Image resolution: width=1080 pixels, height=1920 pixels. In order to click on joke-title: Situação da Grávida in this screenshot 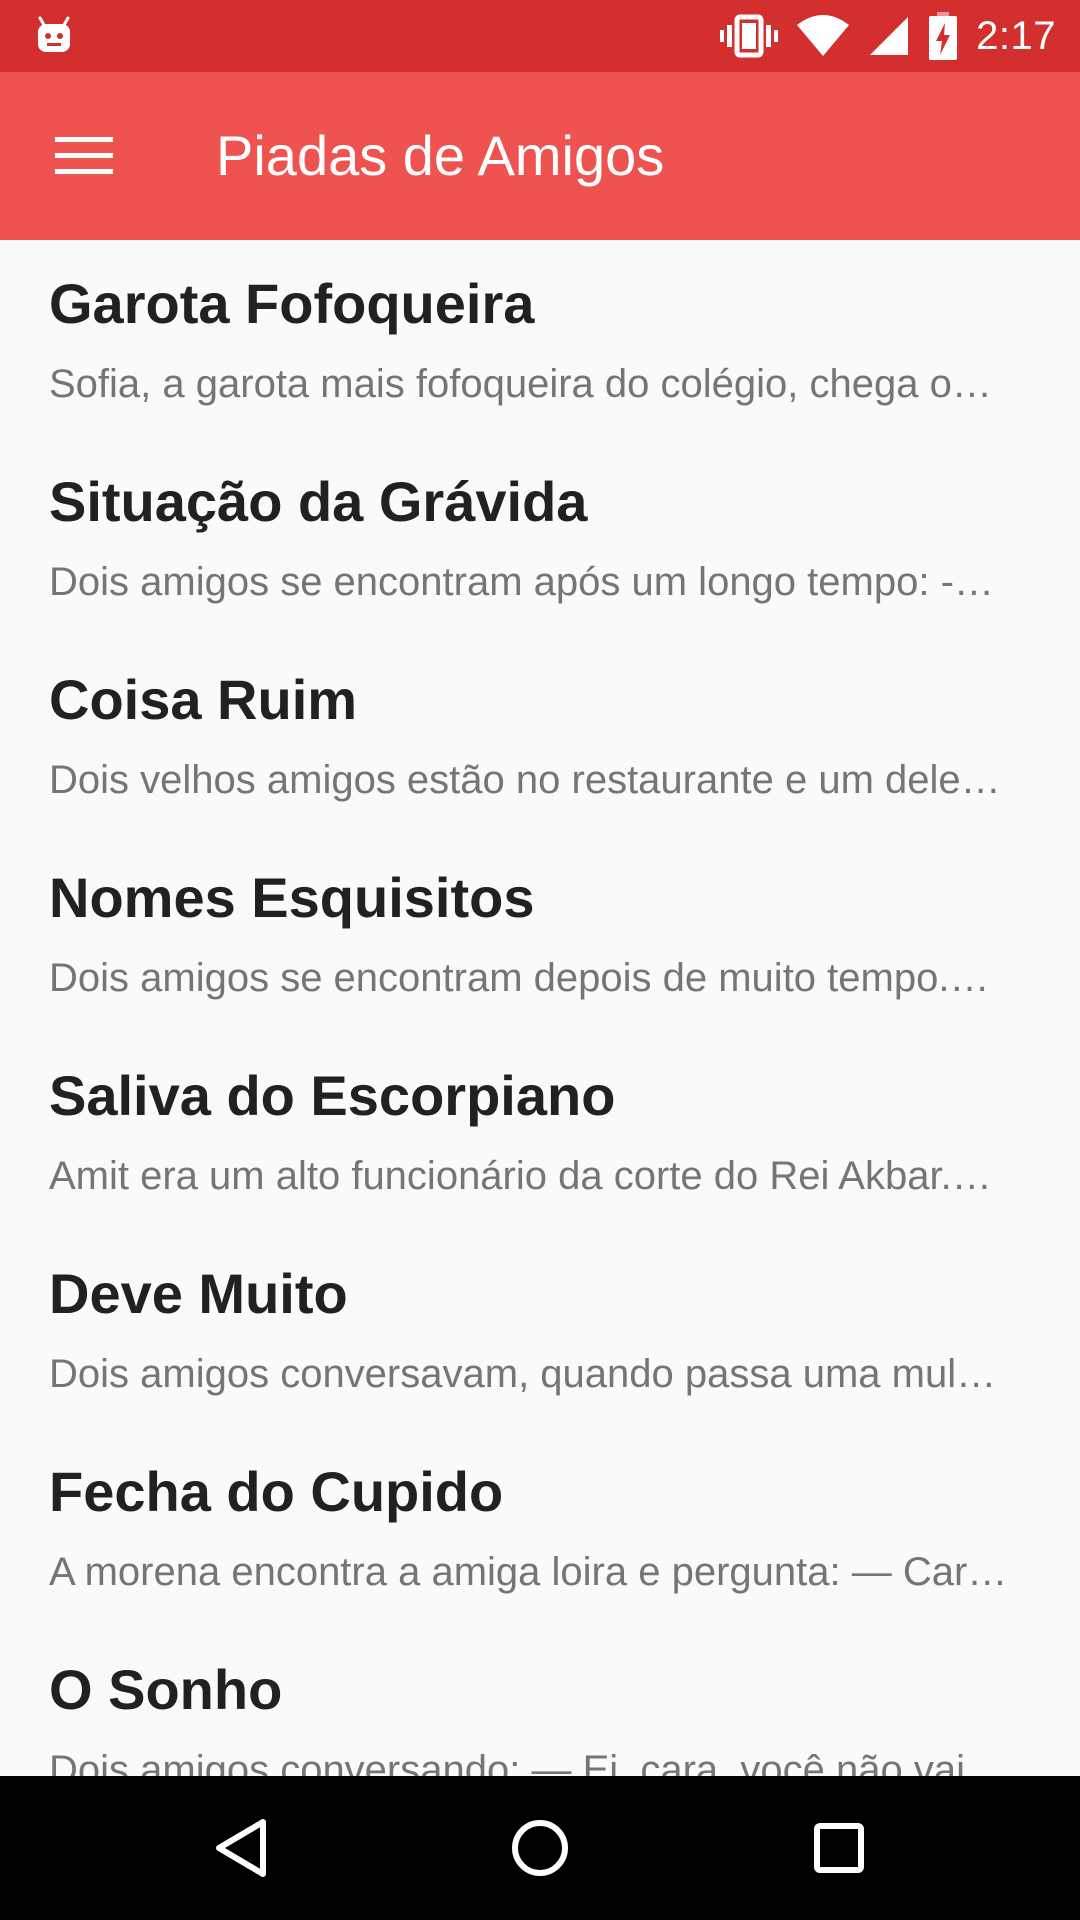, I will do `click(318, 501)`.